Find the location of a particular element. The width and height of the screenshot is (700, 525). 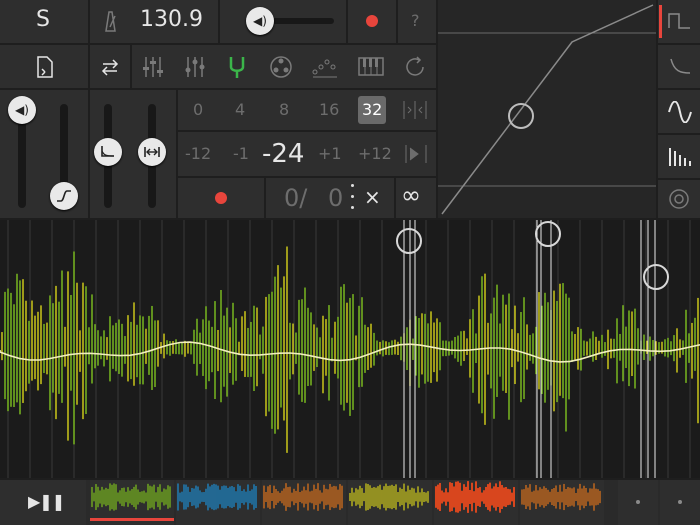

sine-button is located at coordinates (679, 111).